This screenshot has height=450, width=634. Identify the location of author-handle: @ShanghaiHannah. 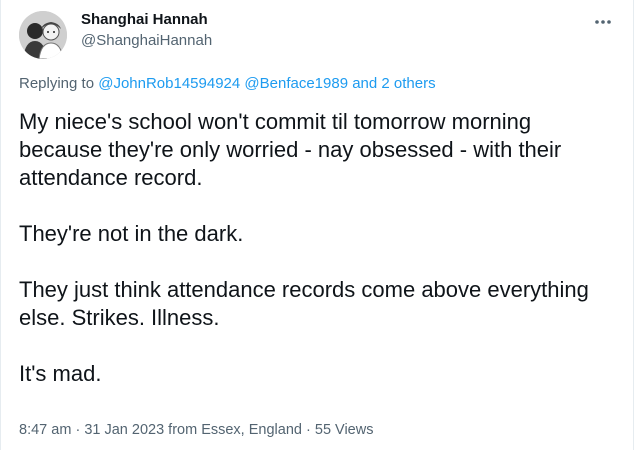
(146, 41).